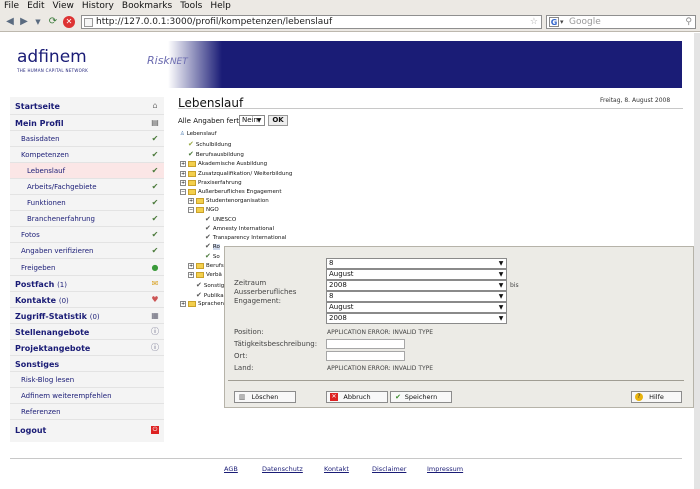 This screenshot has height=489, width=700. What do you see at coordinates (87, 300) in the screenshot?
I see `sidebar-item-kontakte: Kontakte (0) ♥` at bounding box center [87, 300].